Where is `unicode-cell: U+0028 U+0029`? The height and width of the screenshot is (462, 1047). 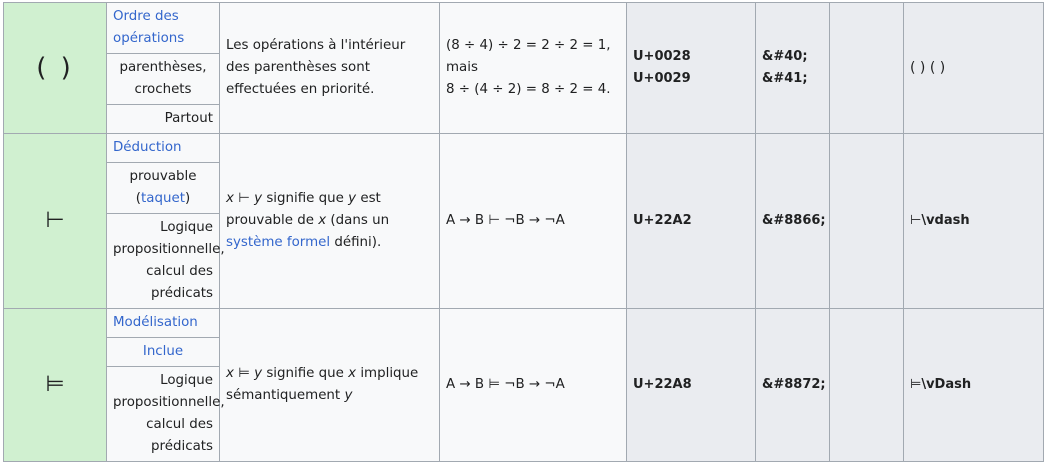 unicode-cell: U+0028 U+0029 is located at coordinates (691, 68).